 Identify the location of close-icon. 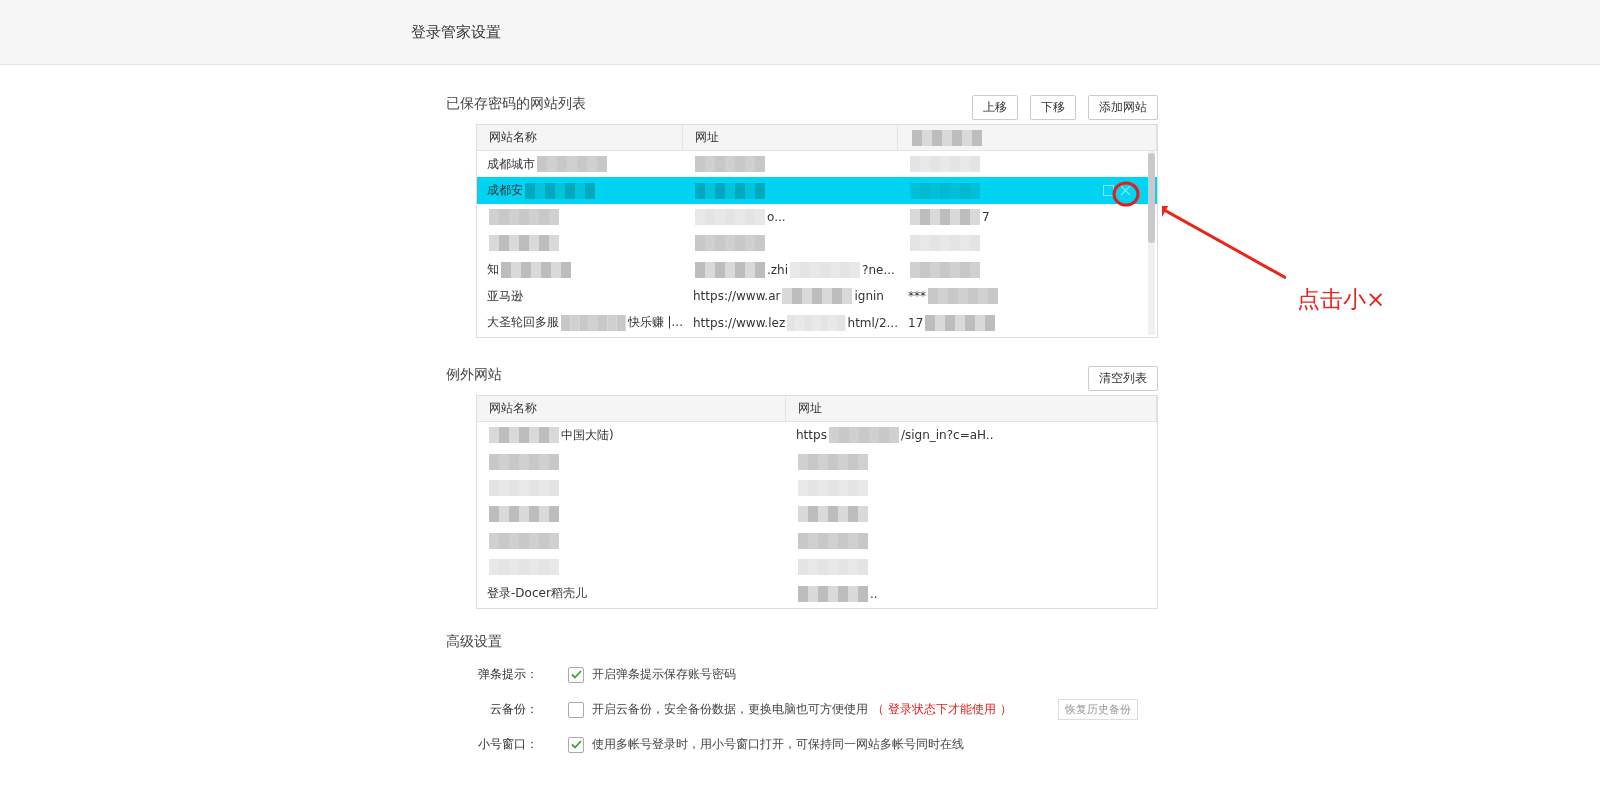
(1125, 191).